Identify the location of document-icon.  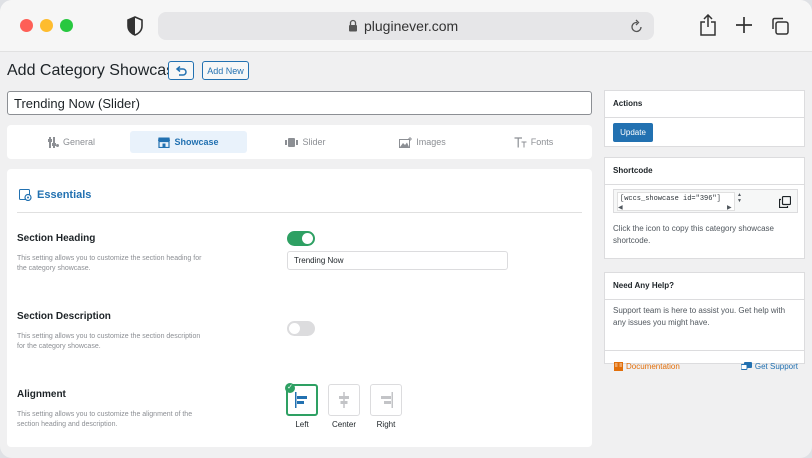
(618, 366).